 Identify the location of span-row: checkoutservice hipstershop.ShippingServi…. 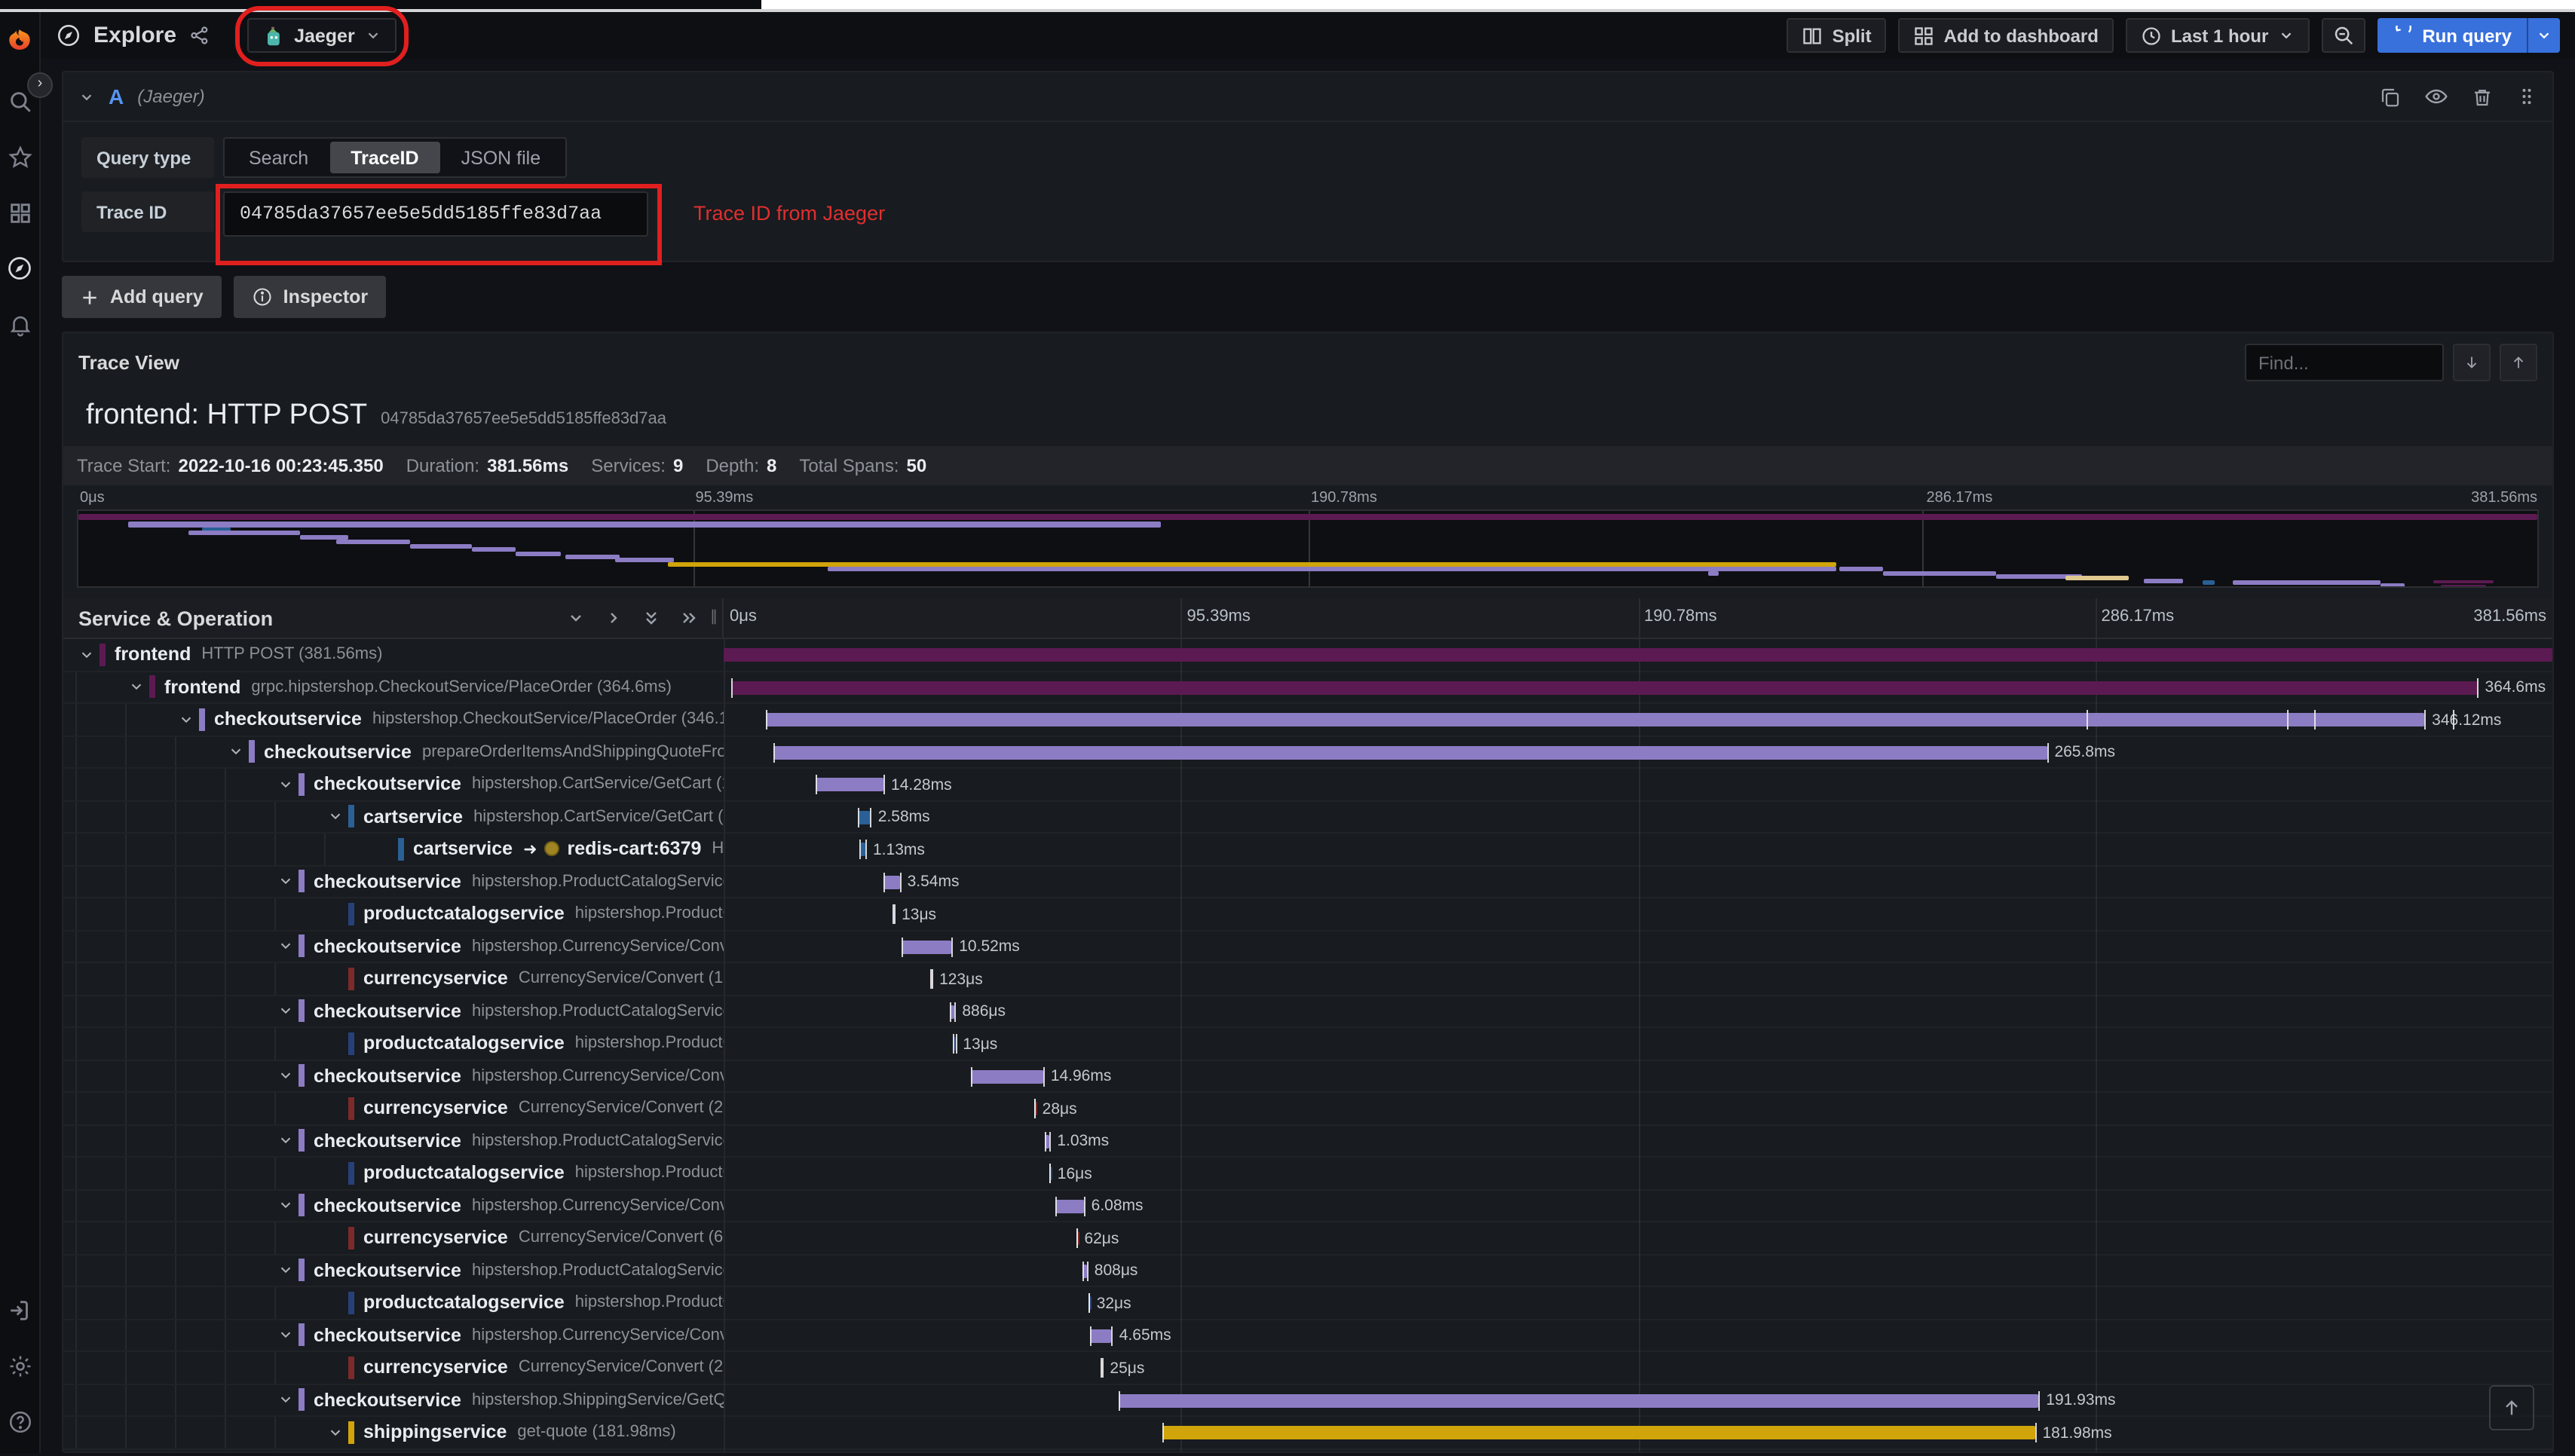
(1307, 1400).